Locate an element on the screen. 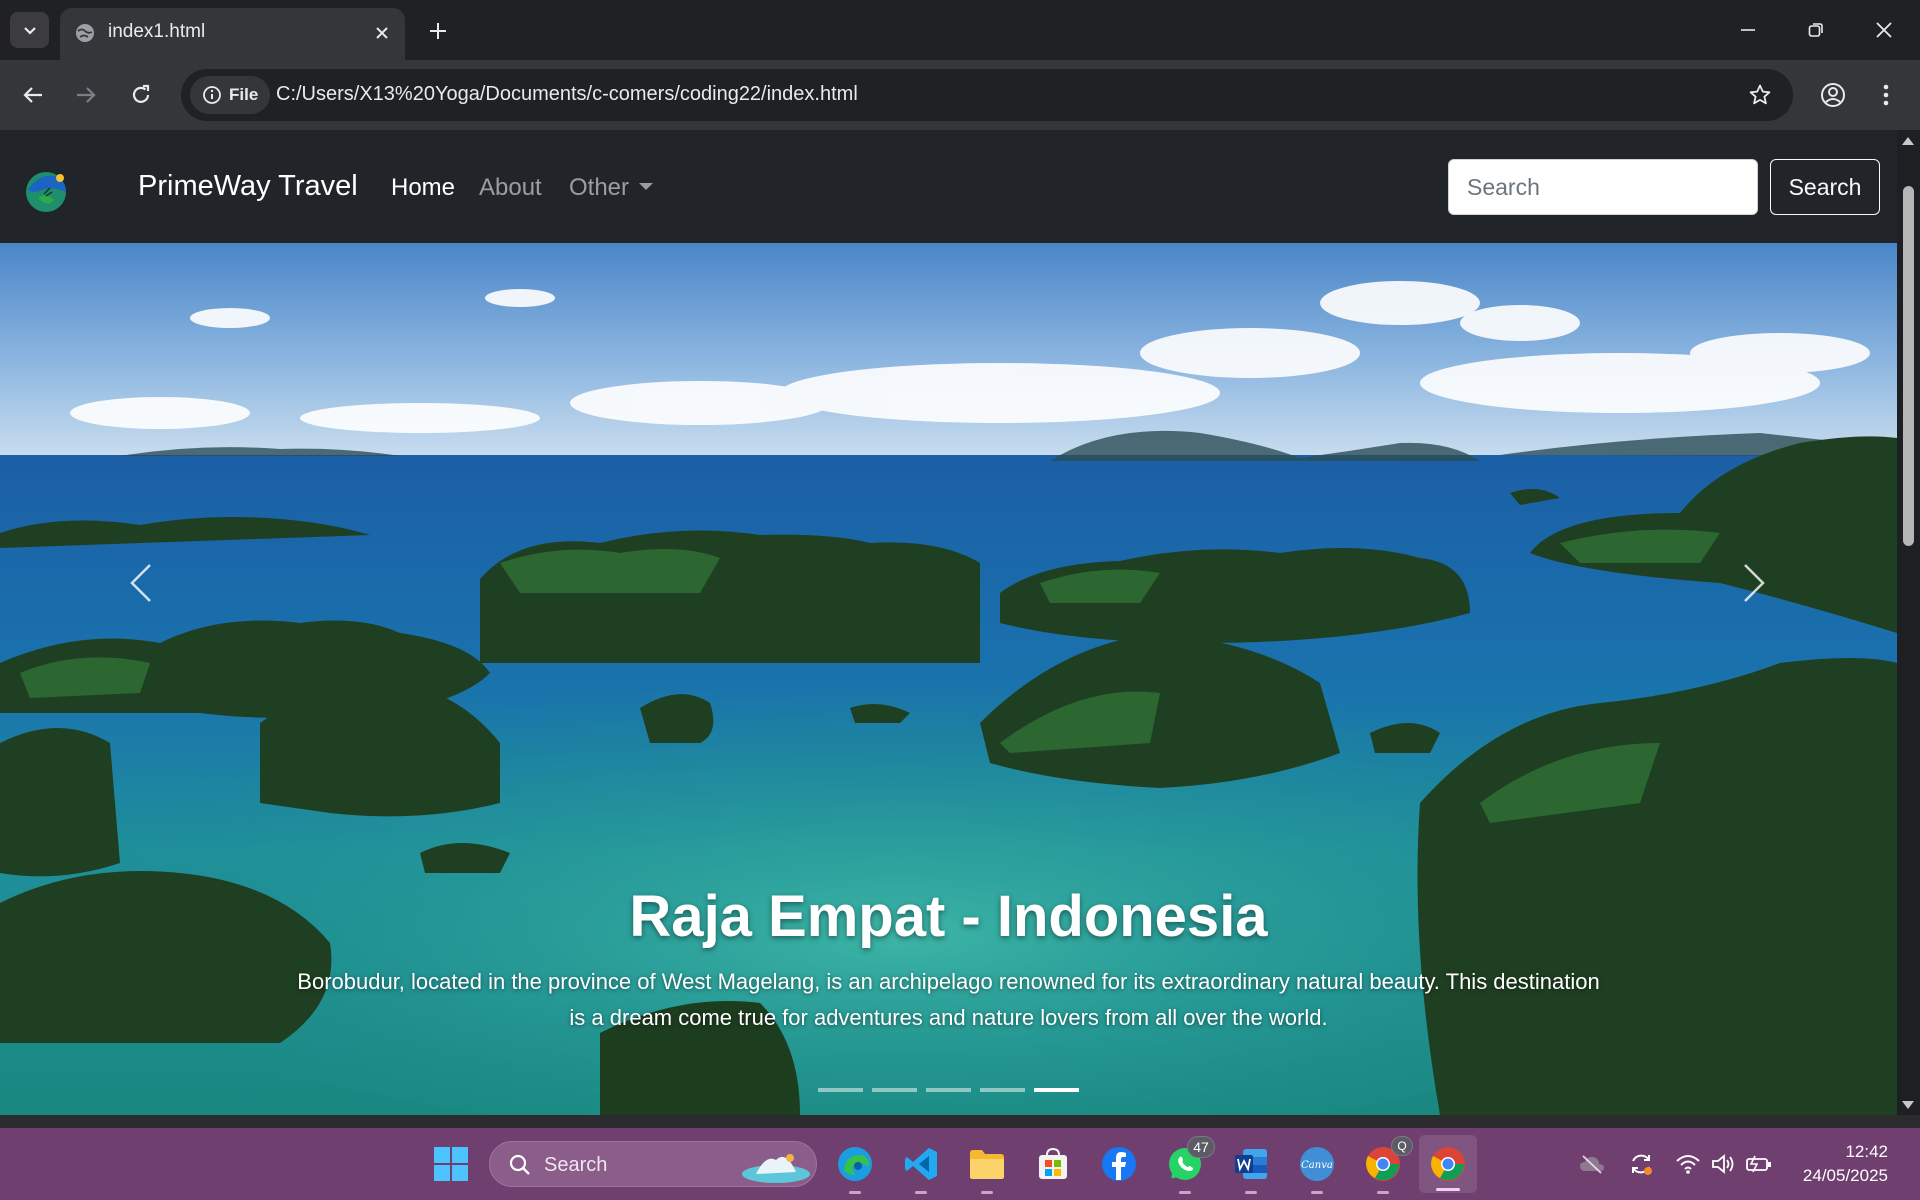  tab-search-button is located at coordinates (29, 30).